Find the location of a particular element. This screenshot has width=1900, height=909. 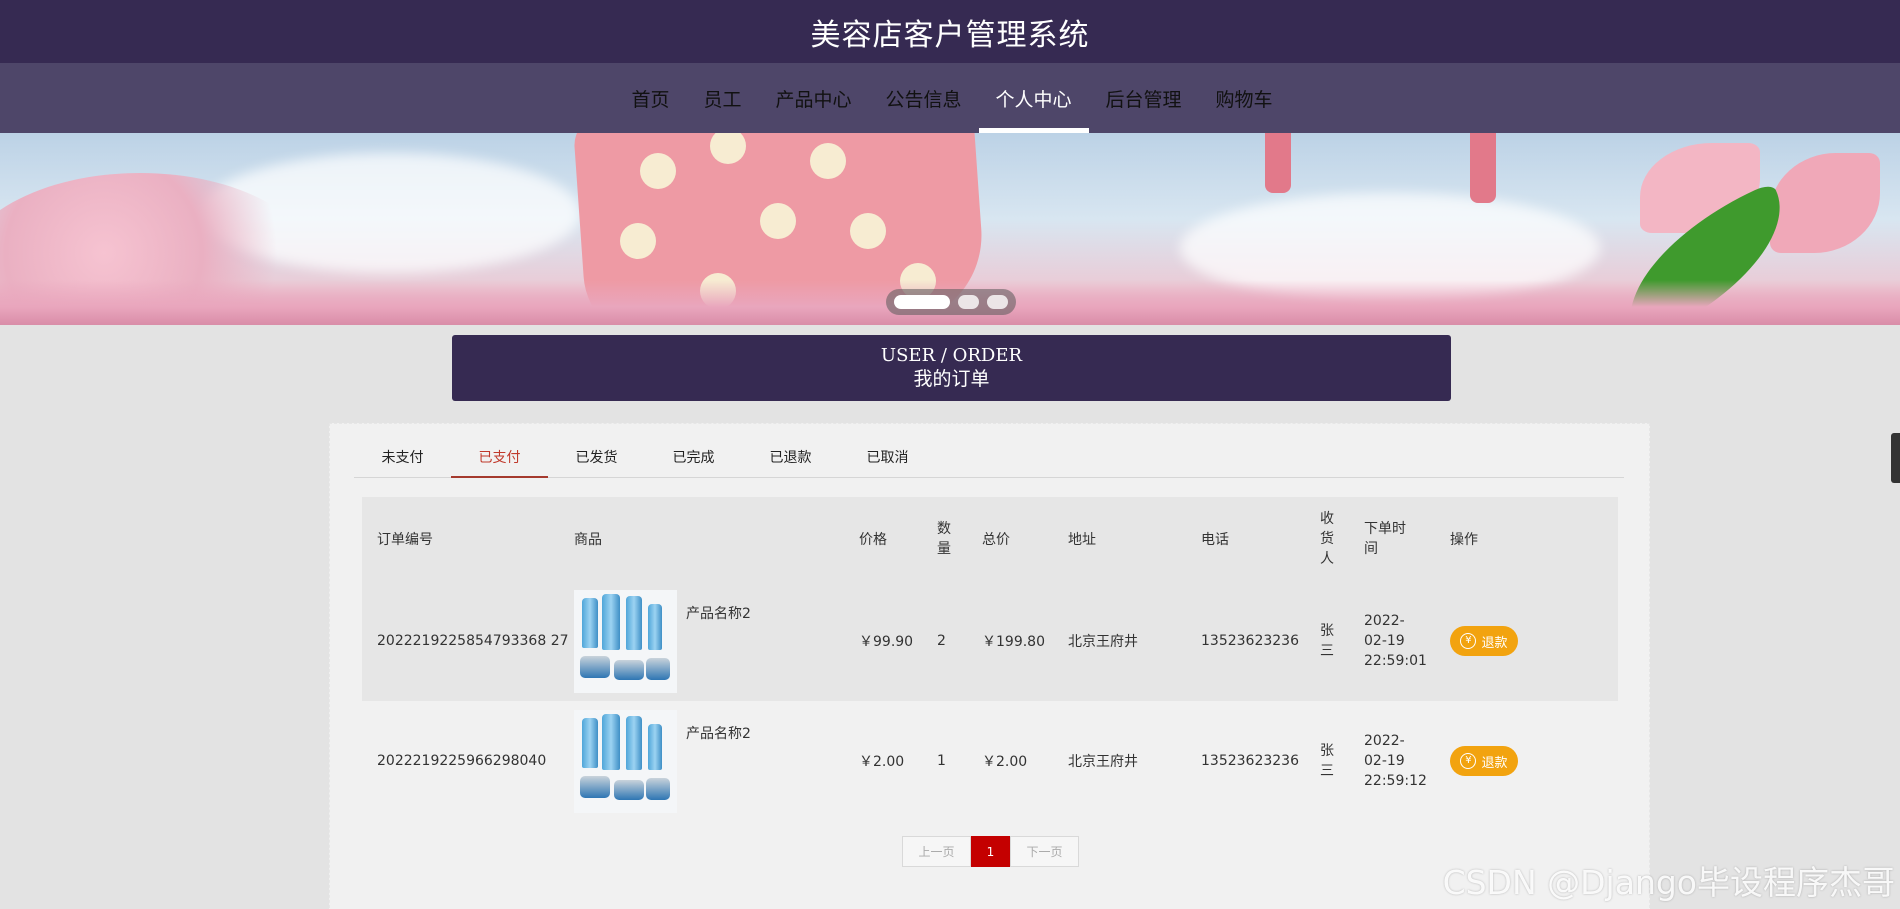

tab-completed: 已完成 is located at coordinates (693, 458).